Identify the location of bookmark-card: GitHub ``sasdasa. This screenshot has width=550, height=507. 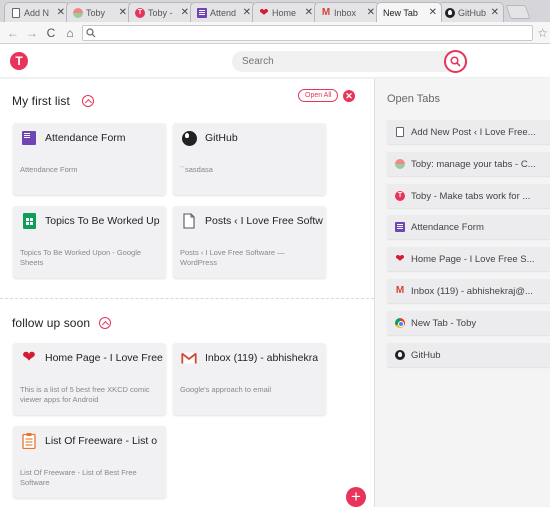
(249, 159).